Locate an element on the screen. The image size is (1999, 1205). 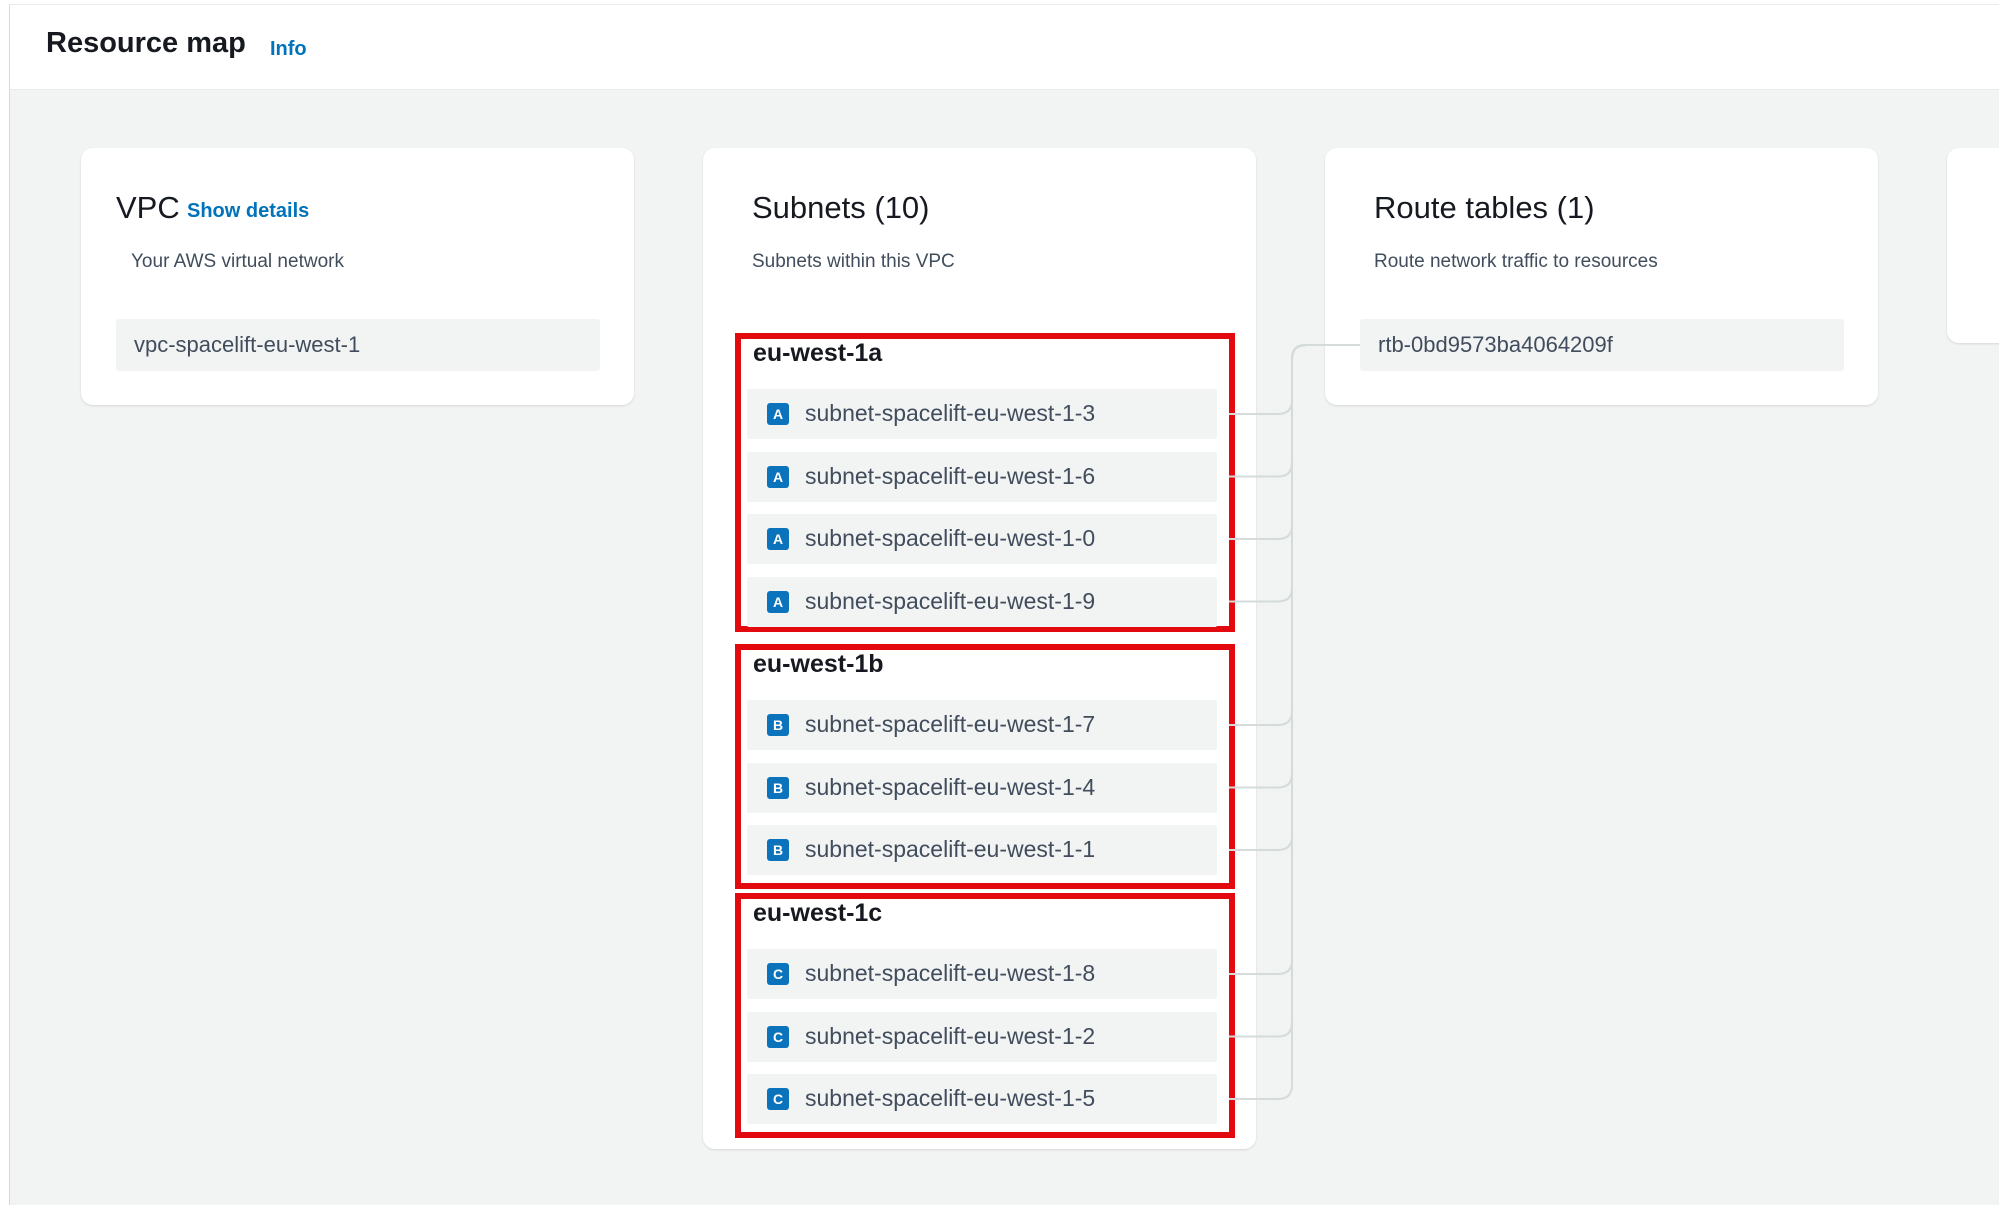
subnet-item: Asubnet-spacelift-eu-west-1-6 is located at coordinates (982, 476).